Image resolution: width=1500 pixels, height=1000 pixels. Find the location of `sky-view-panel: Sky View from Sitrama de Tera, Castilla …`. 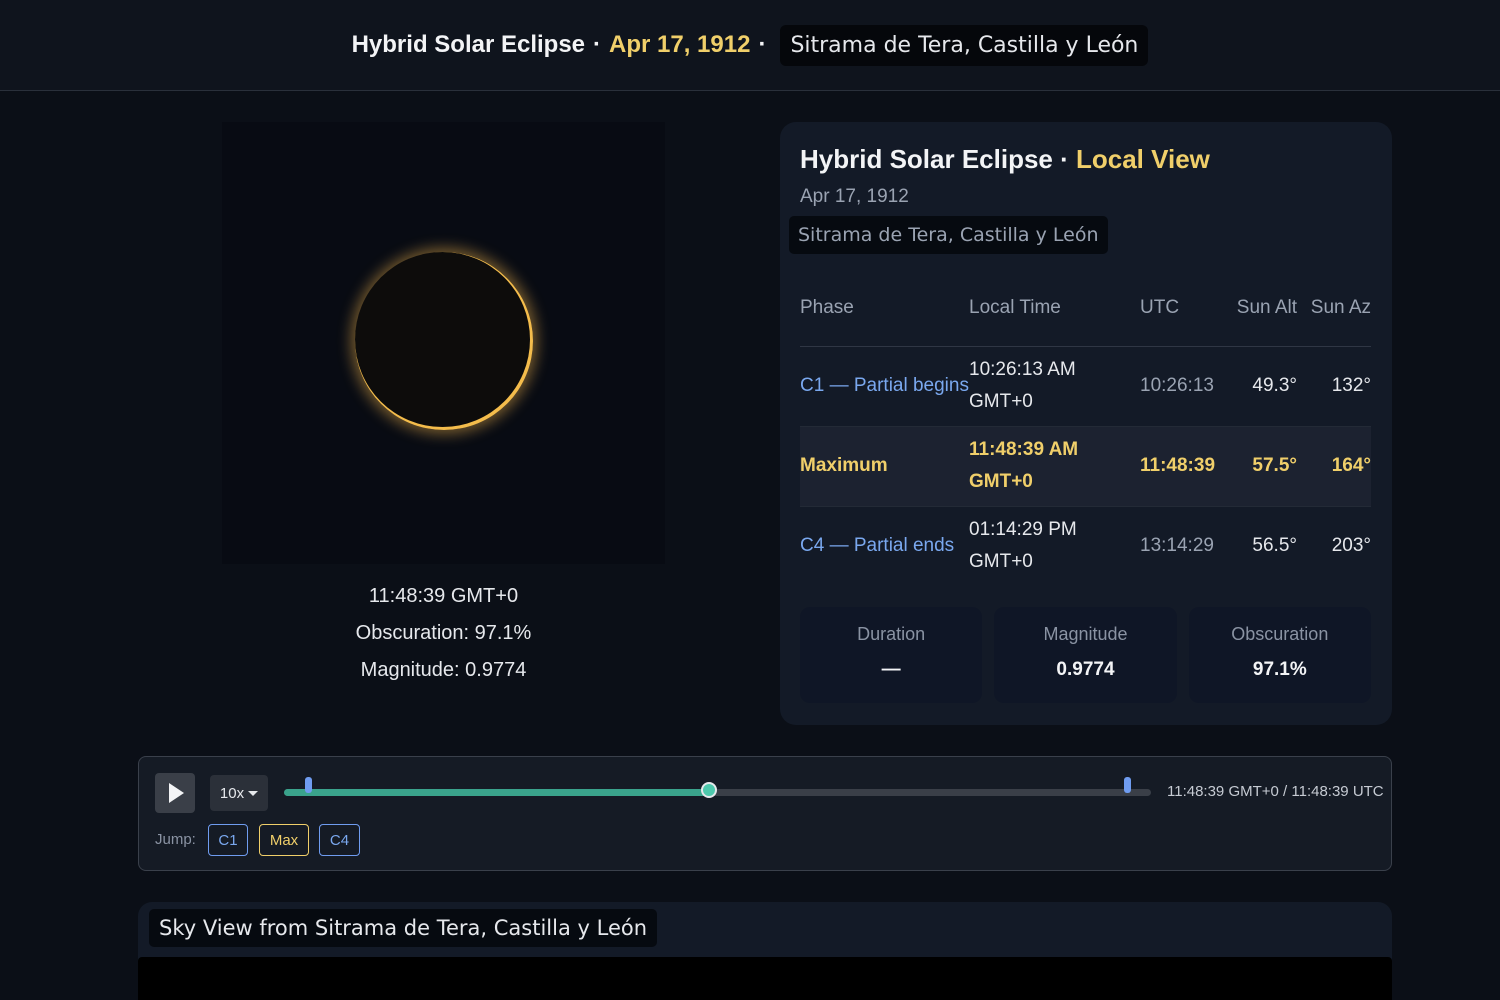

sky-view-panel: Sky View from Sitrama de Tera, Castilla … is located at coordinates (765, 951).